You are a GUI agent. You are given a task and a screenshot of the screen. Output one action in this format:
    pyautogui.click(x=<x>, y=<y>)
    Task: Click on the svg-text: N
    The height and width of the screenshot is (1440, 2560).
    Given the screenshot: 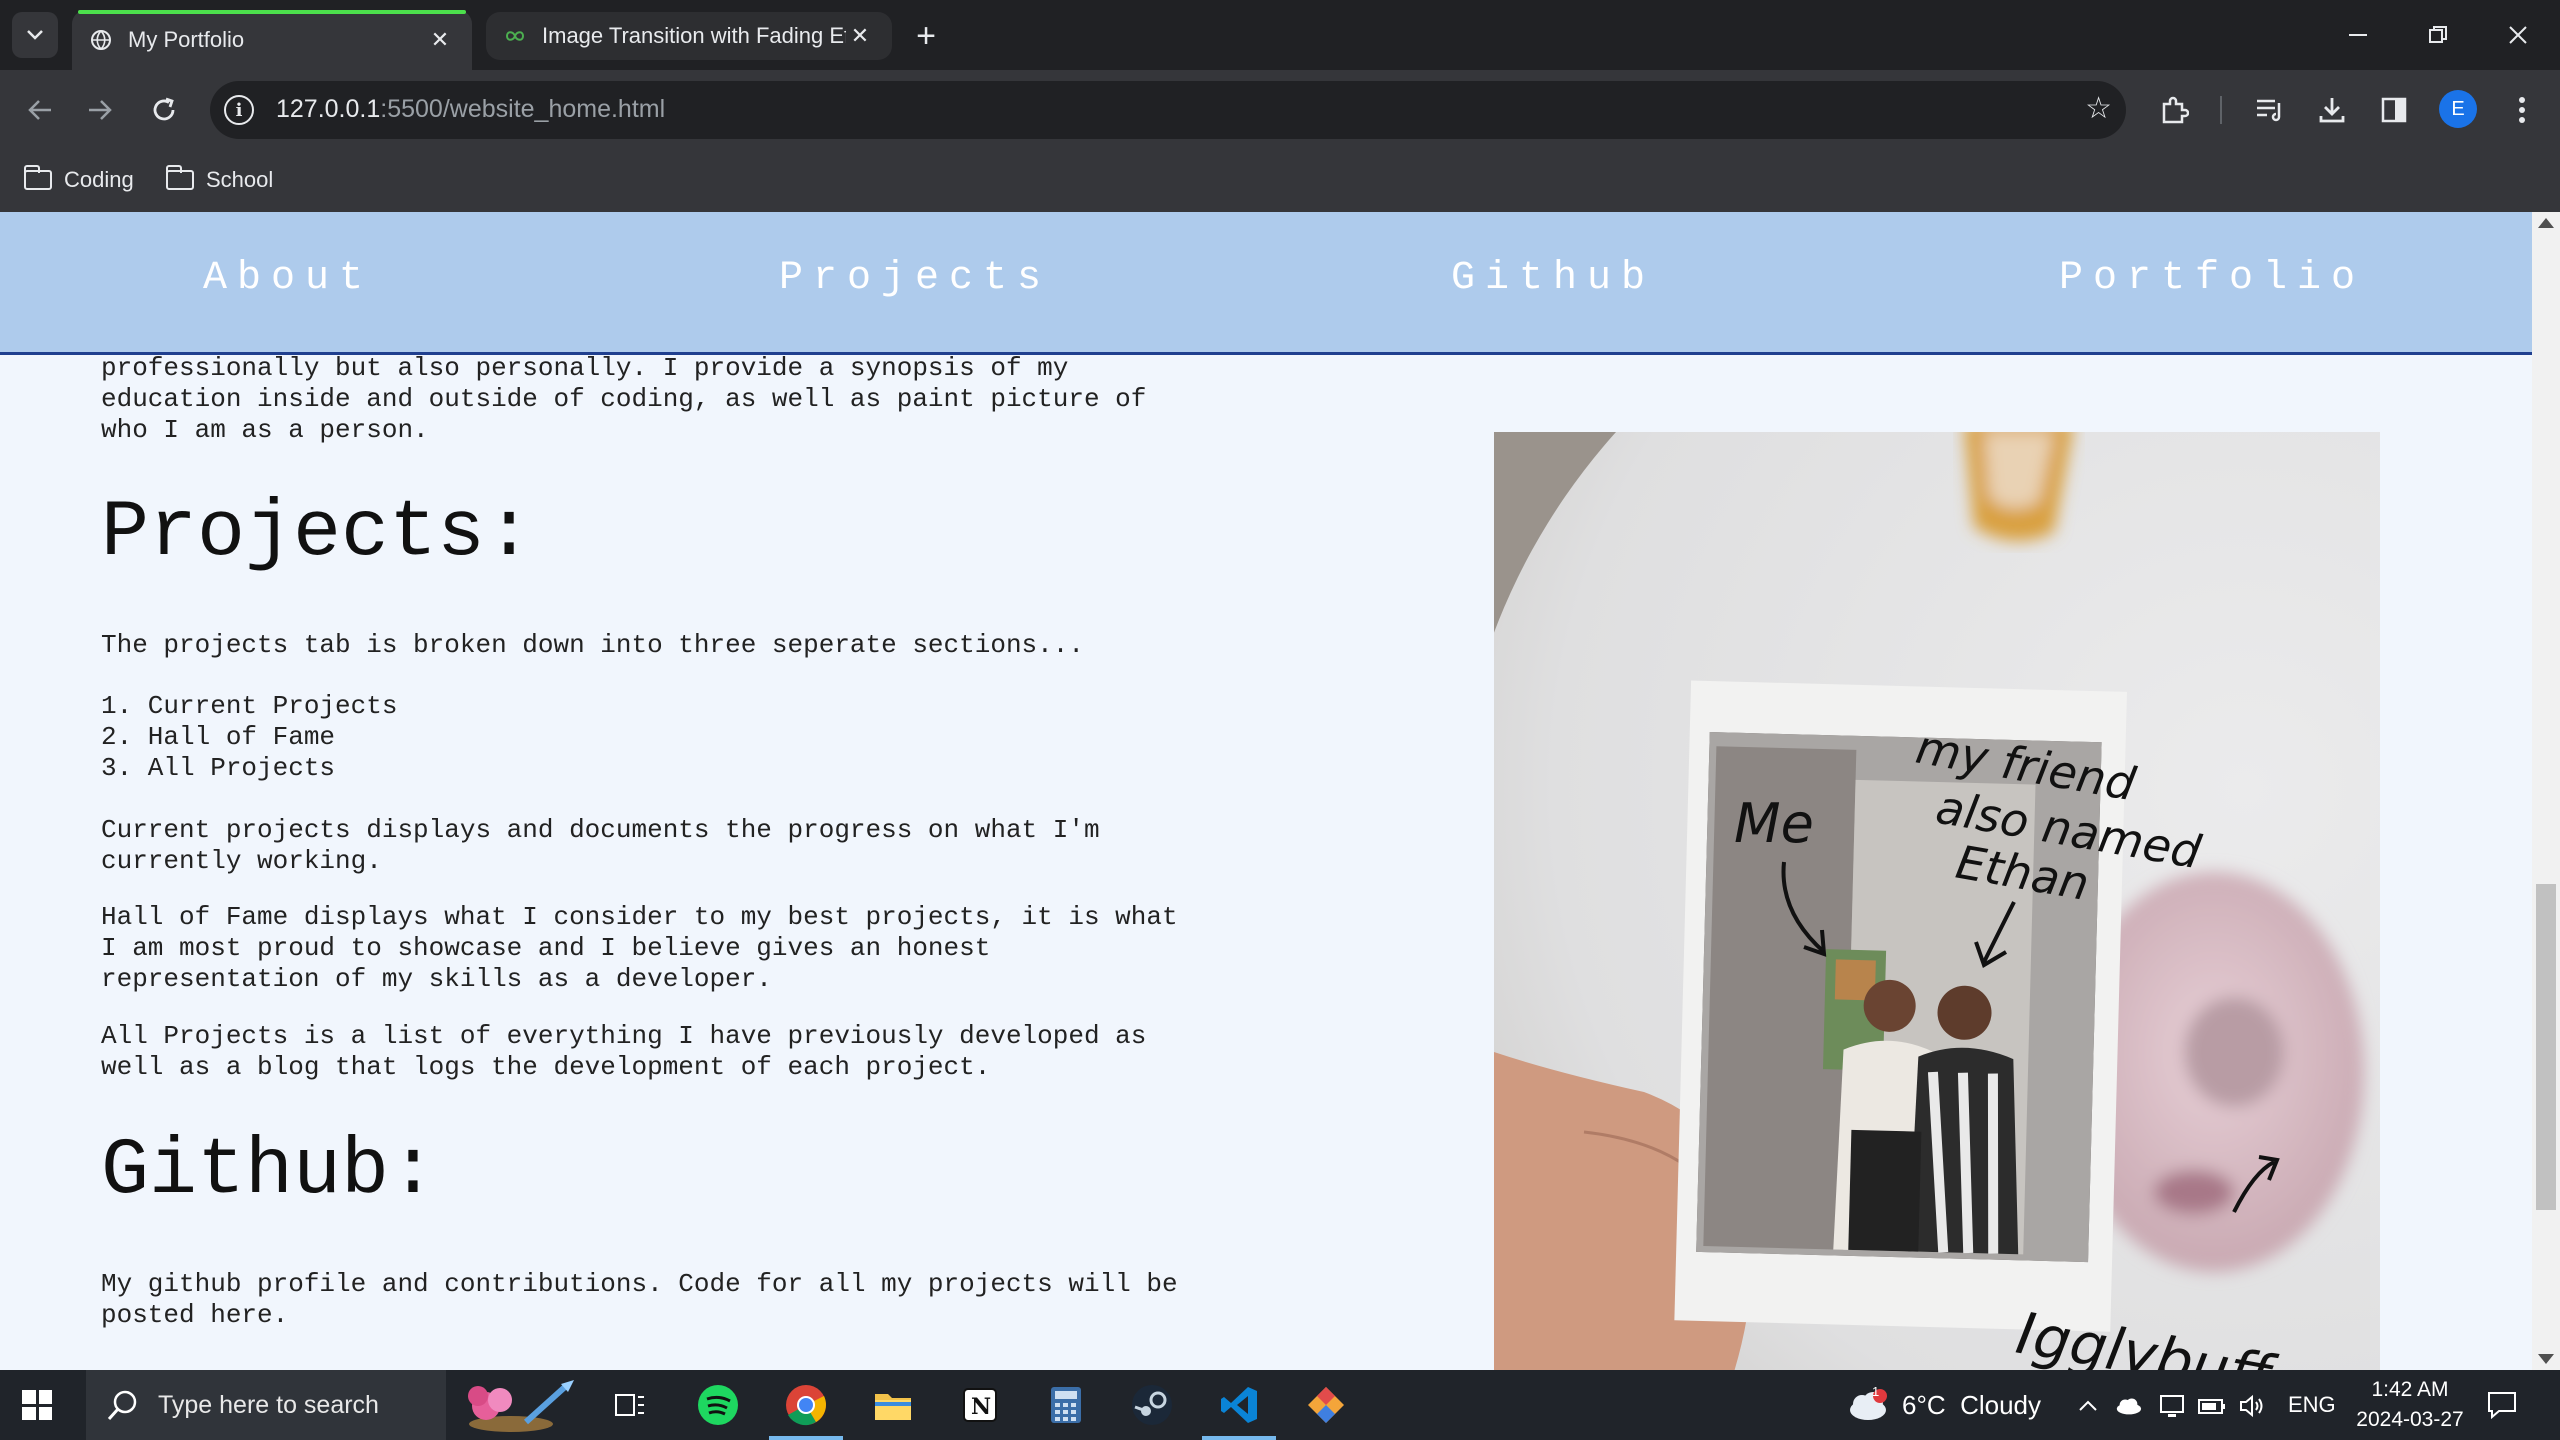 What is the action you would take?
    pyautogui.click(x=981, y=1407)
    